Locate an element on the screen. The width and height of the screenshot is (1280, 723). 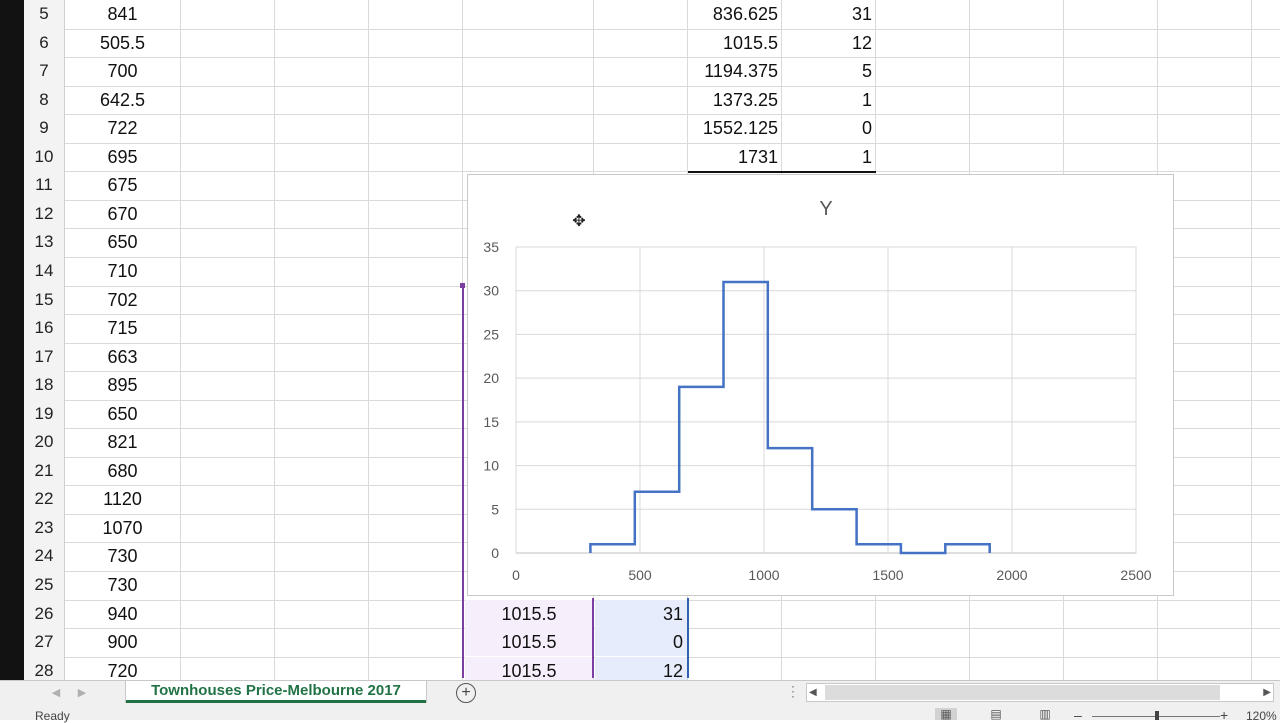
row-number: 24 is located at coordinates (44, 556).